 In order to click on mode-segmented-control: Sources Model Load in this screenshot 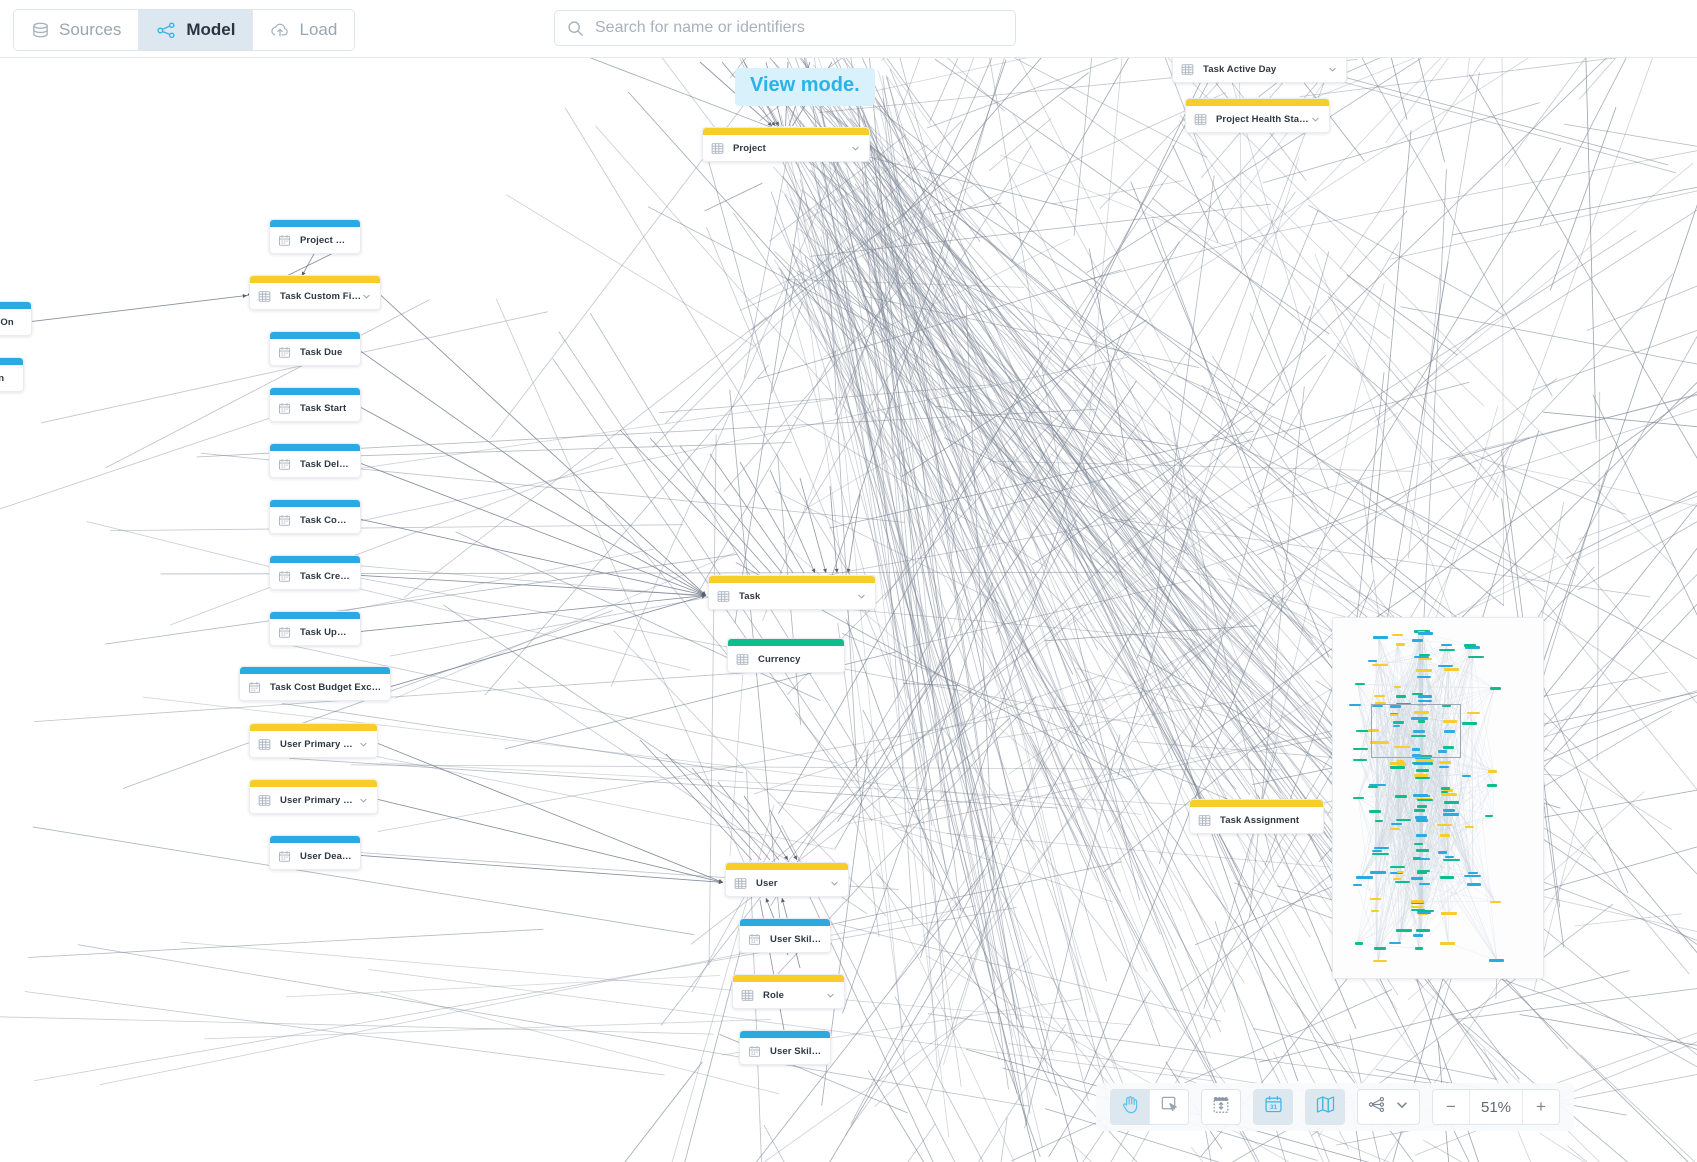, I will do `click(184, 30)`.